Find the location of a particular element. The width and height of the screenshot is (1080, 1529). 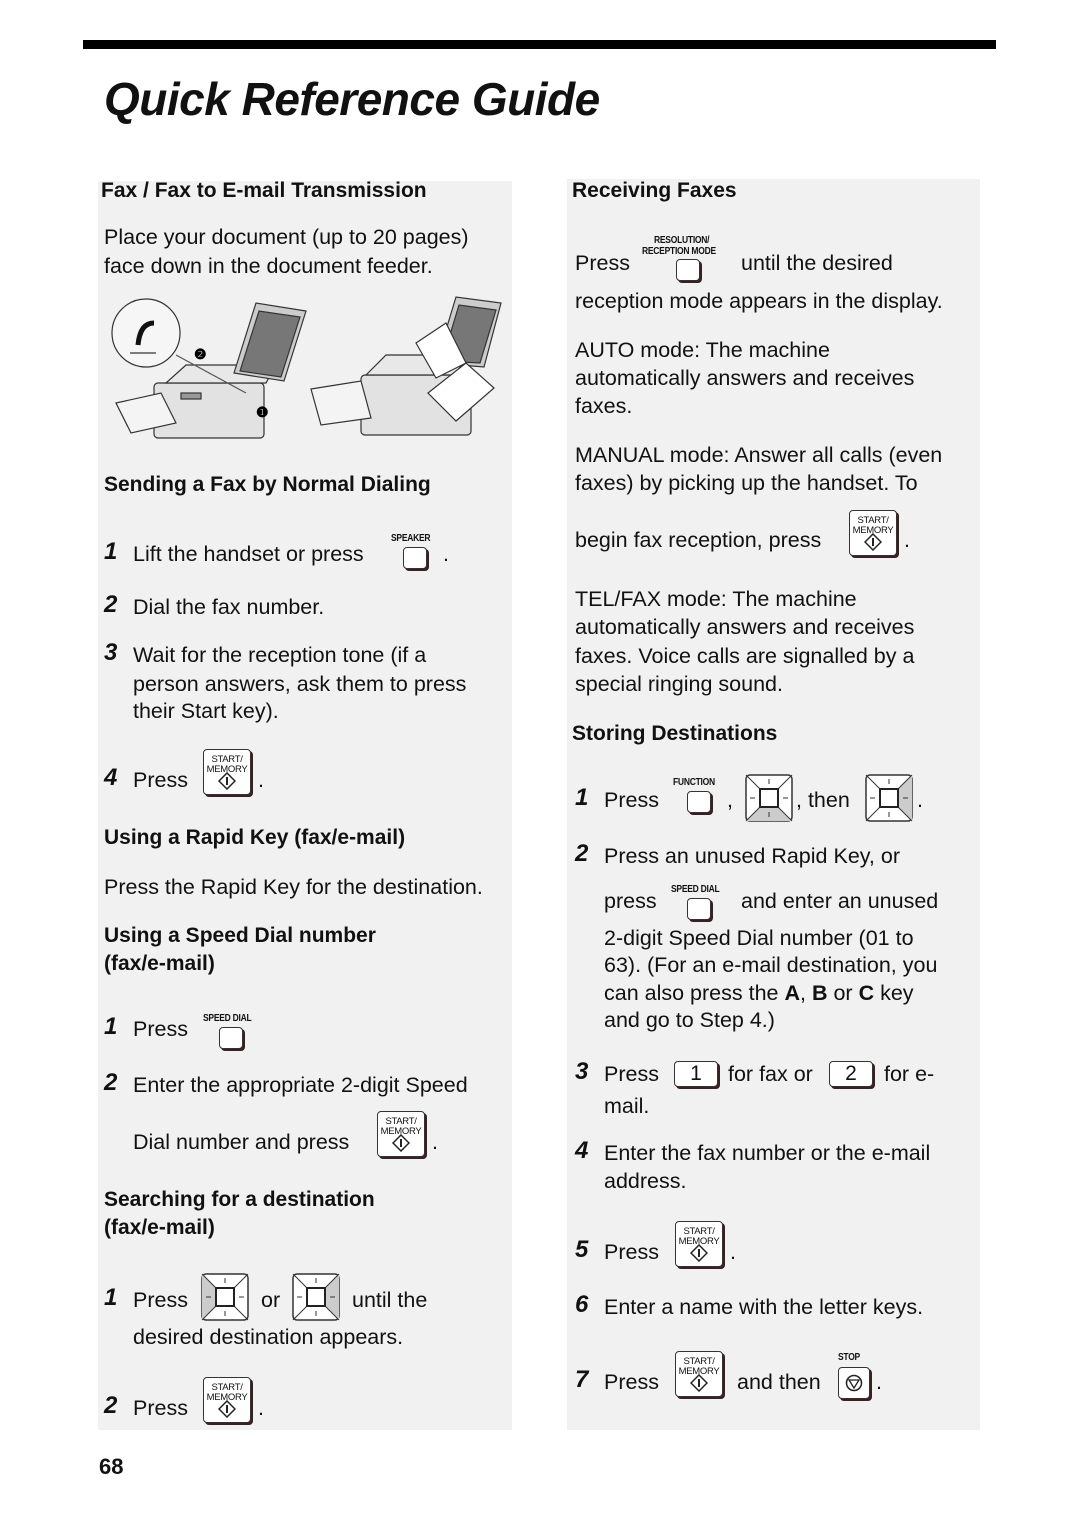

down-arrow-key is located at coordinates (769, 798).